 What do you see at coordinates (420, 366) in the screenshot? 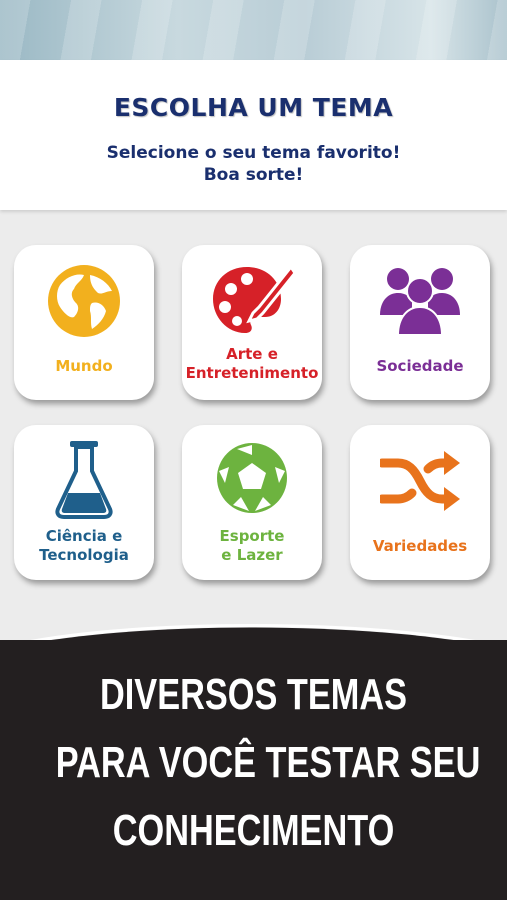
I see `theme-label: Sociedade` at bounding box center [420, 366].